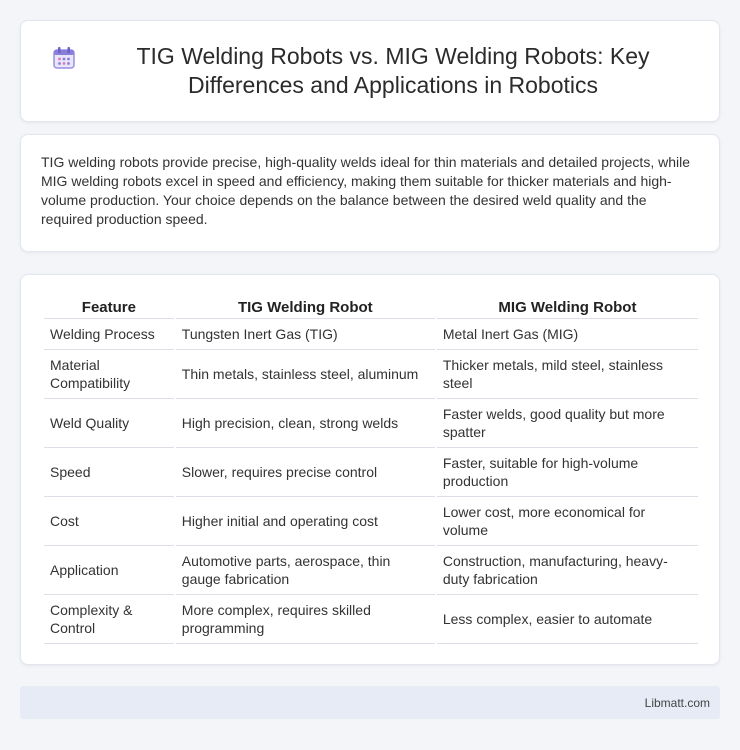 The width and height of the screenshot is (740, 750). Describe the element at coordinates (305, 334) in the screenshot. I see `tig-cell: Tungsten Inert Gas (TIG)` at that location.